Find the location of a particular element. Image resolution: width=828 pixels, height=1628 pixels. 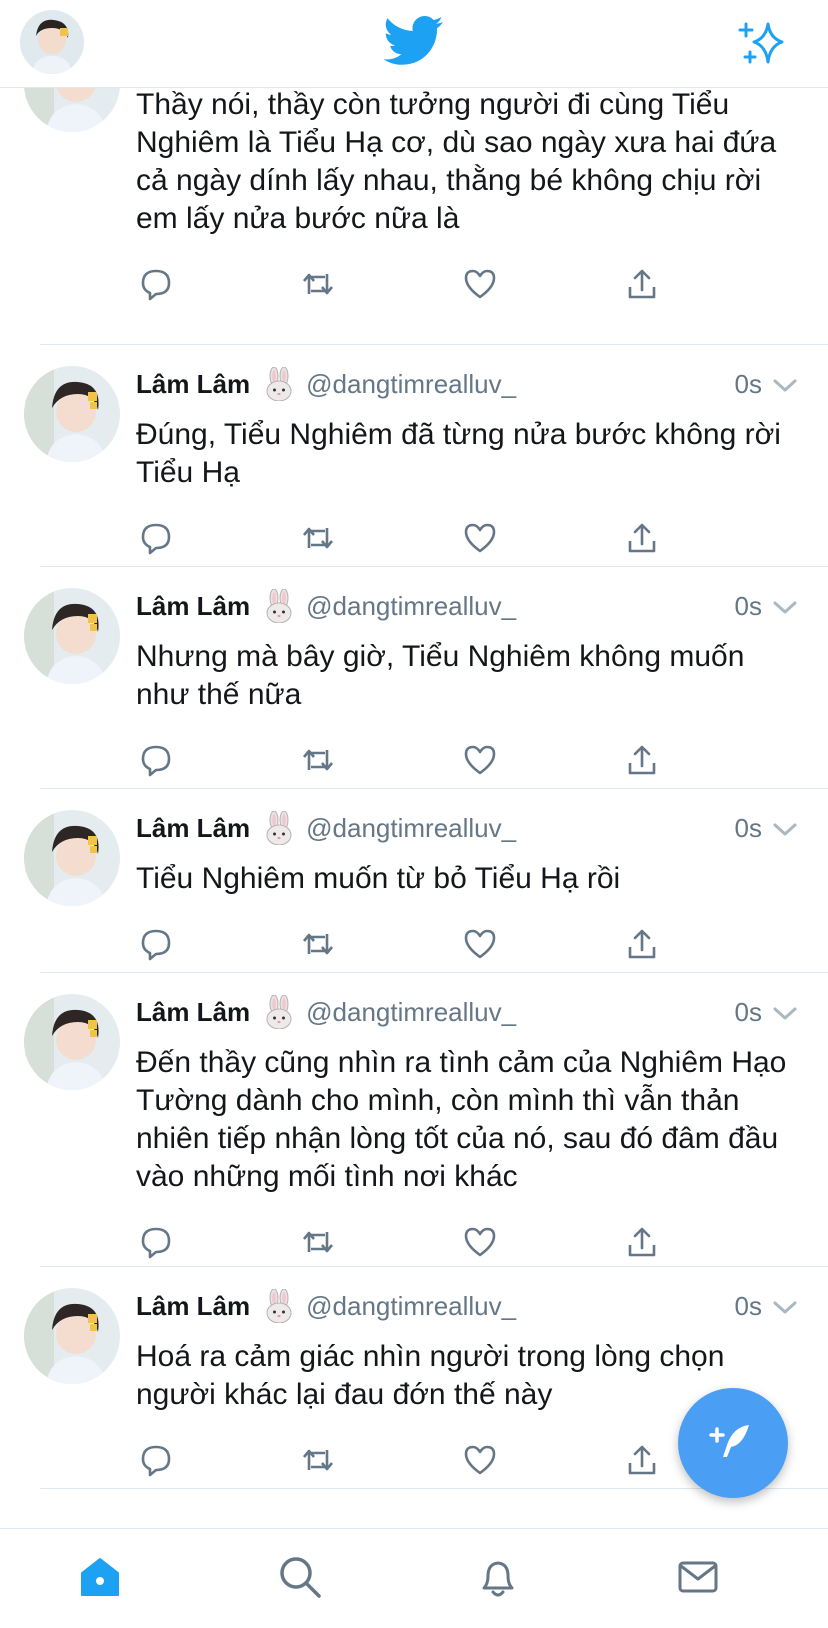

twitter-bird-icon is located at coordinates (413, 41).